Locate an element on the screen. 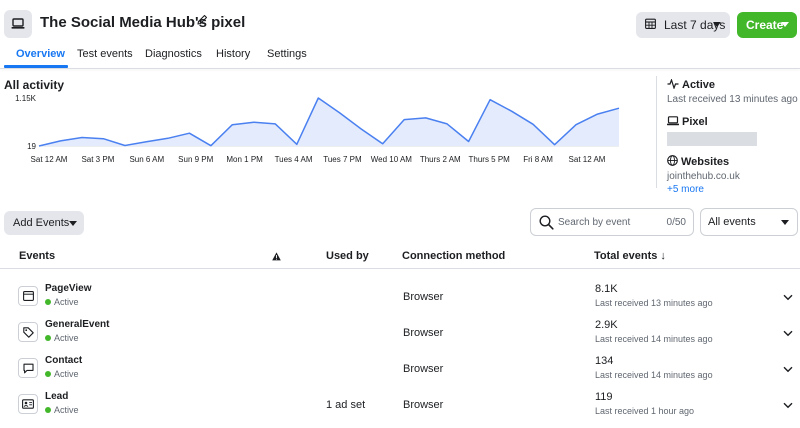  tab-settings: Settings is located at coordinates (287, 54).